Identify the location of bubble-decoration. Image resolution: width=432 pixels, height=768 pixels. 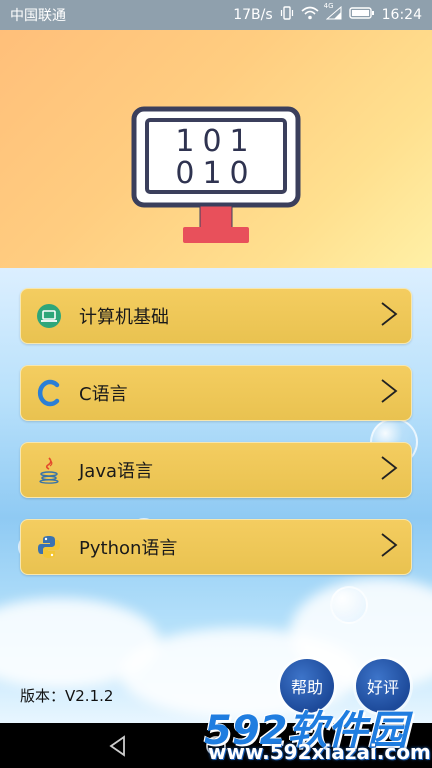
(349, 605).